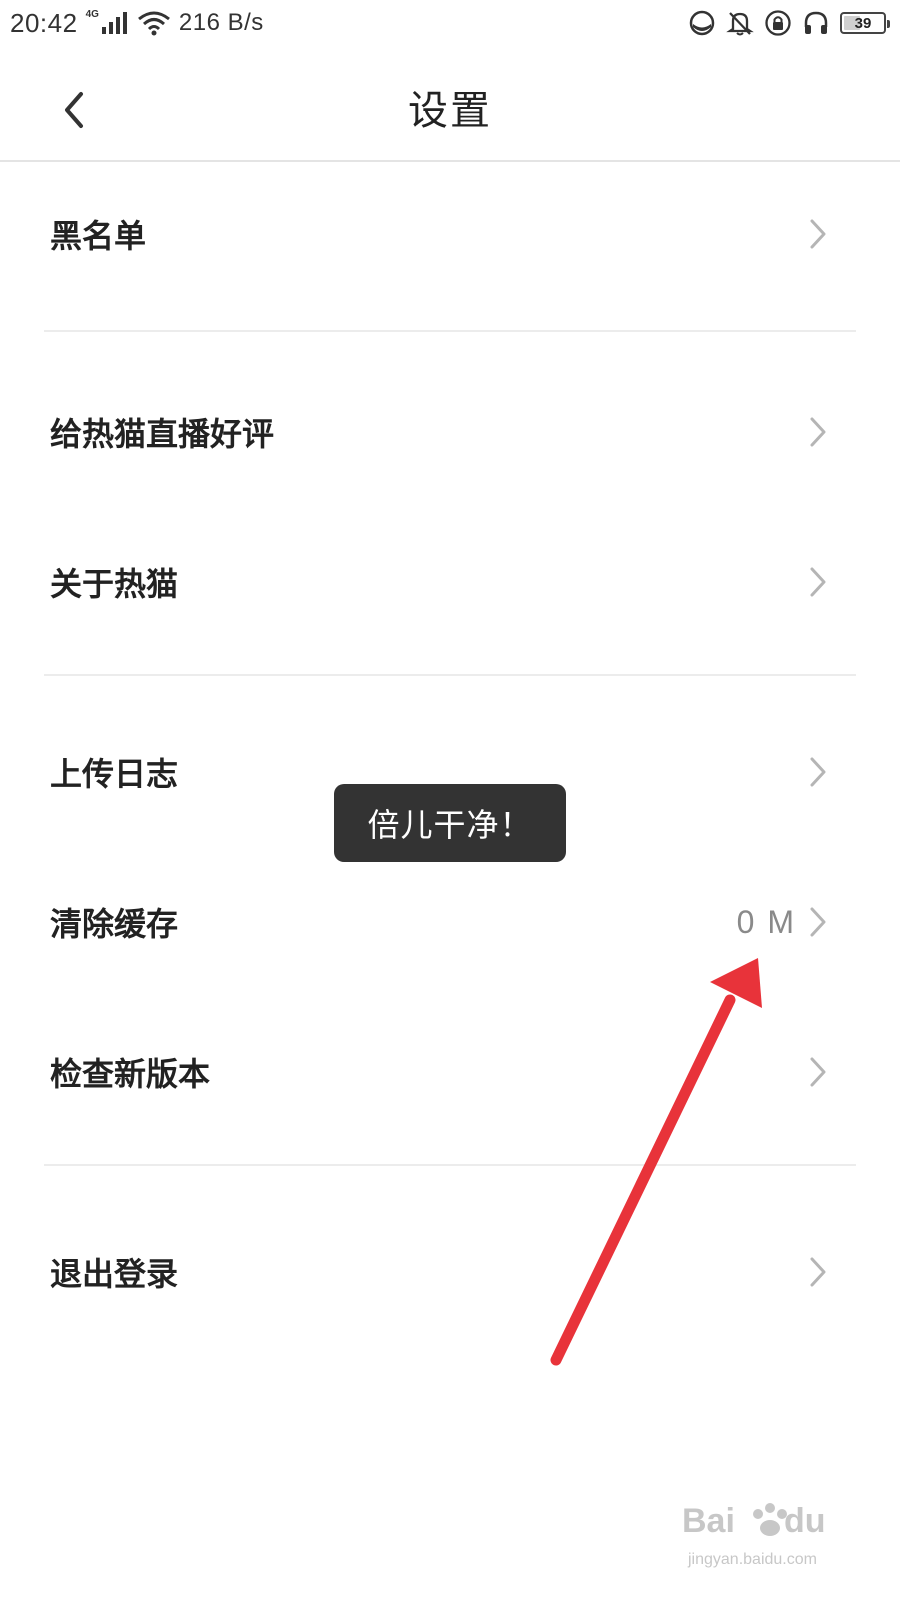 This screenshot has height=1600, width=900. I want to click on settings-item-blacklist: 黑名单, so click(450, 234).